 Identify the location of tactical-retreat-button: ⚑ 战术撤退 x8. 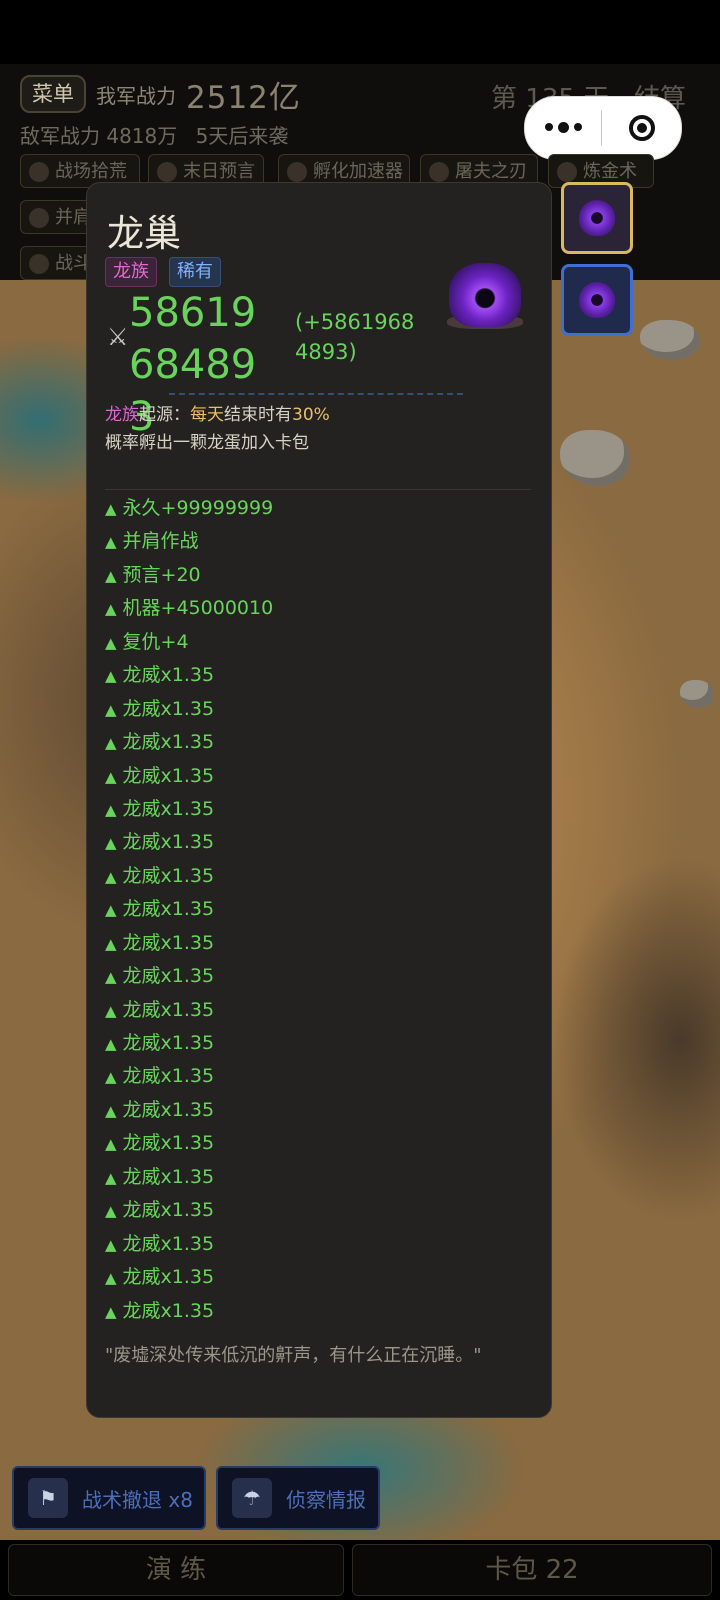
(109, 1498).